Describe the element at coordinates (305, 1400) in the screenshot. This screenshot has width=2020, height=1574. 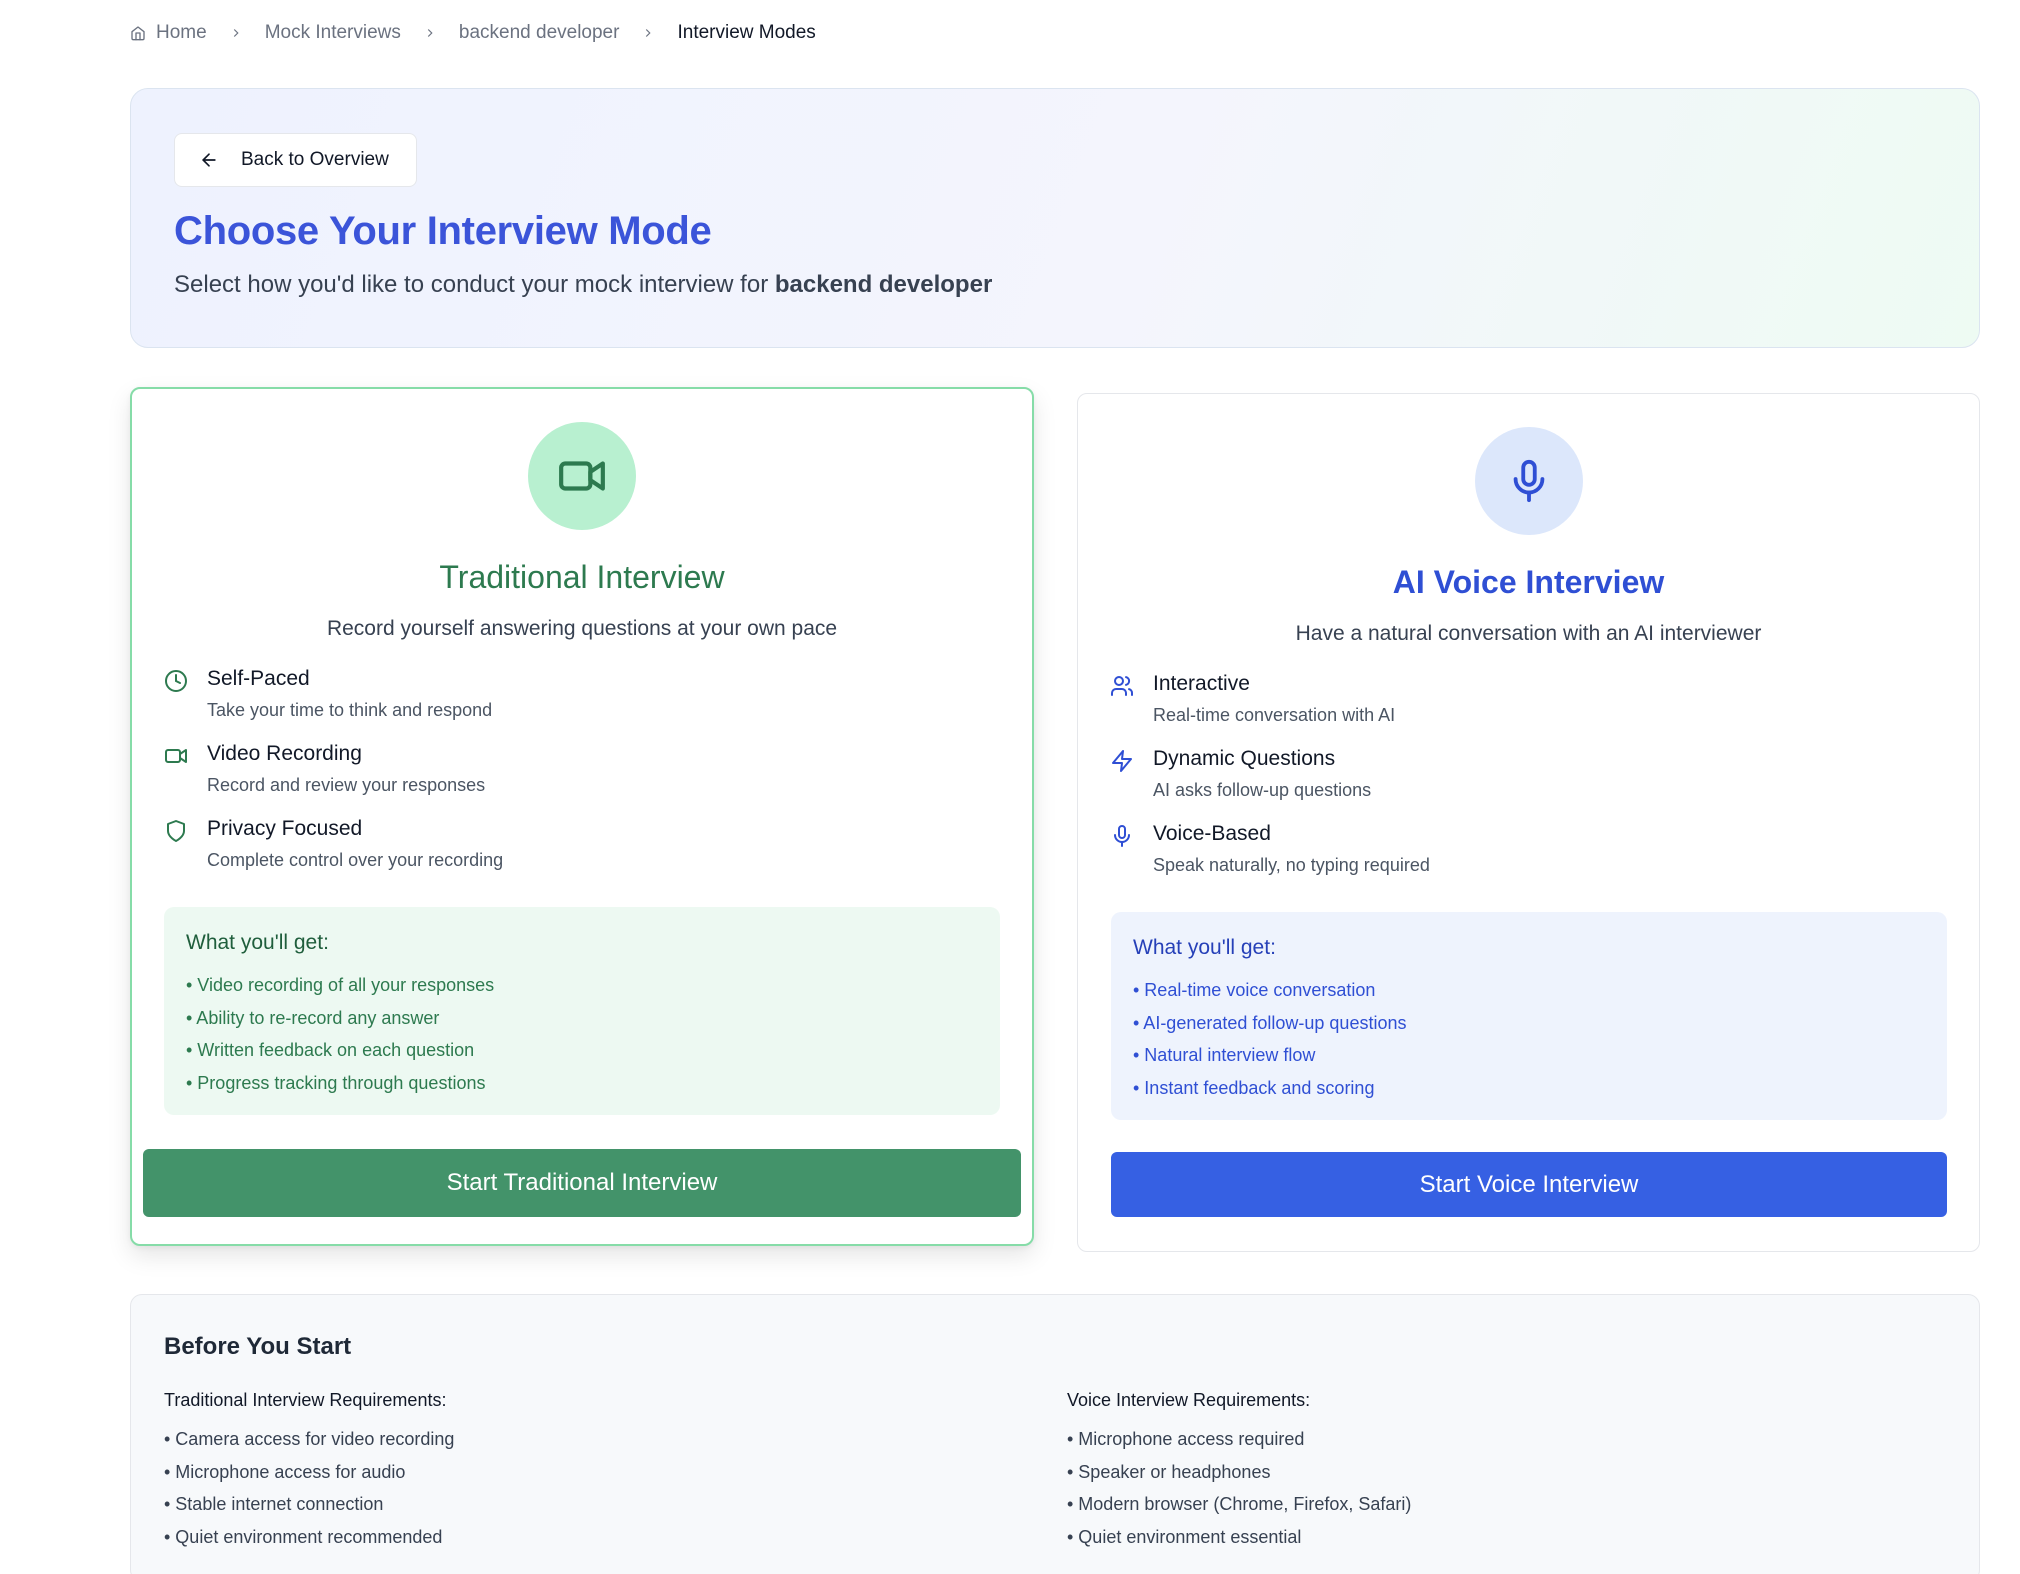
I see `requirements-heading: Traditional Interview Requirements:` at that location.